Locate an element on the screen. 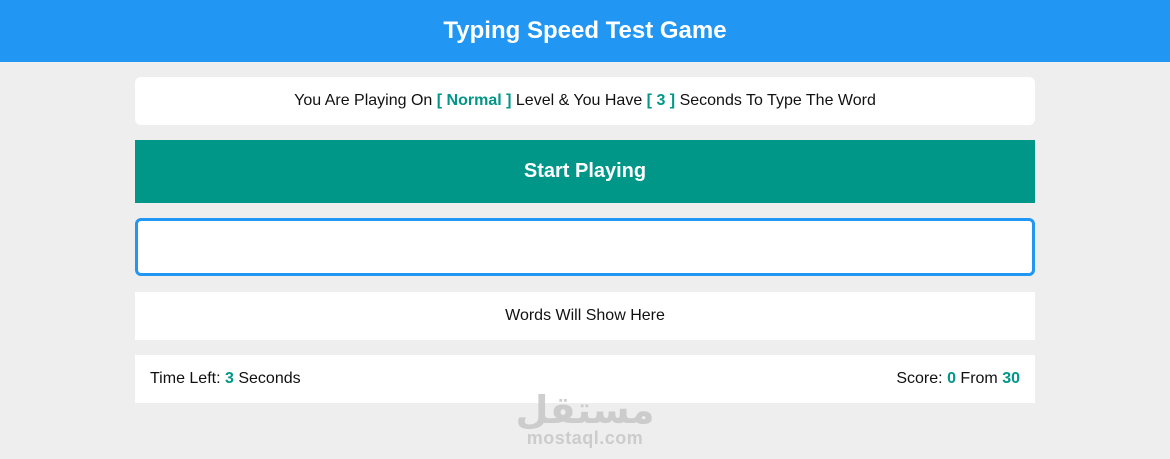 The height and width of the screenshot is (459, 1170). words-placeholder-text: Words Will Show Here is located at coordinates (585, 315).